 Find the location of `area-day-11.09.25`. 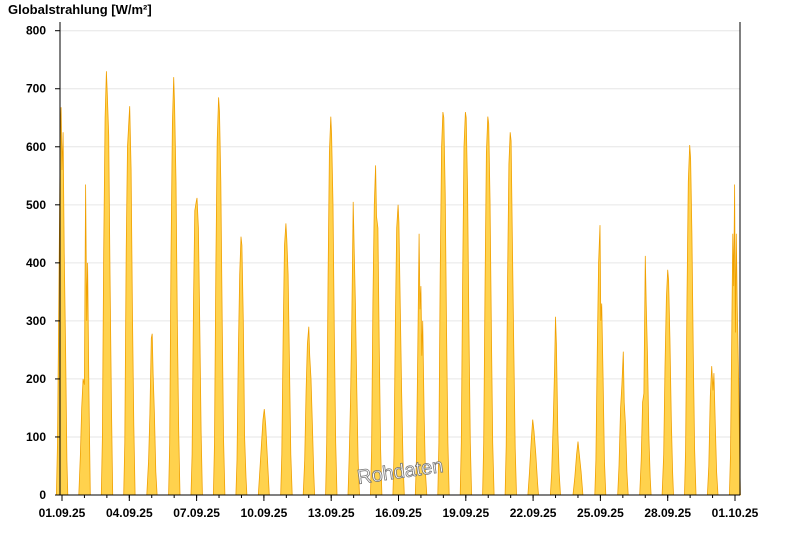

area-day-11.09.25 is located at coordinates (286, 359).